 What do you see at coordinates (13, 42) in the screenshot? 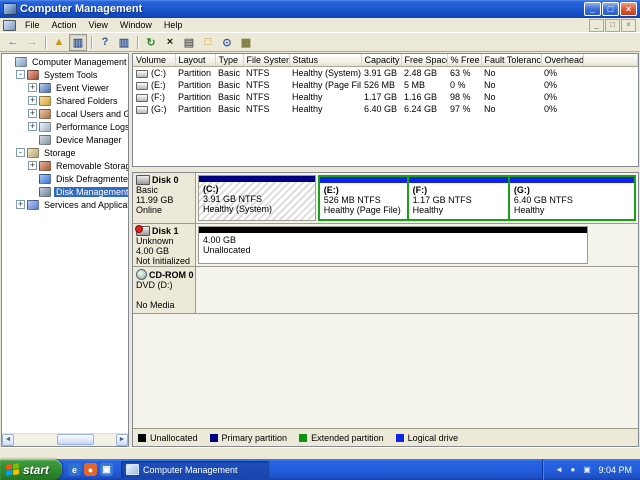
I see `back-icon: ←` at bounding box center [13, 42].